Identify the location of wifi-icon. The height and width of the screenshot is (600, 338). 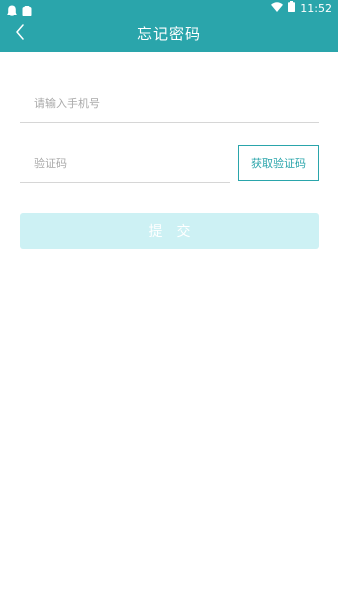
(277, 8).